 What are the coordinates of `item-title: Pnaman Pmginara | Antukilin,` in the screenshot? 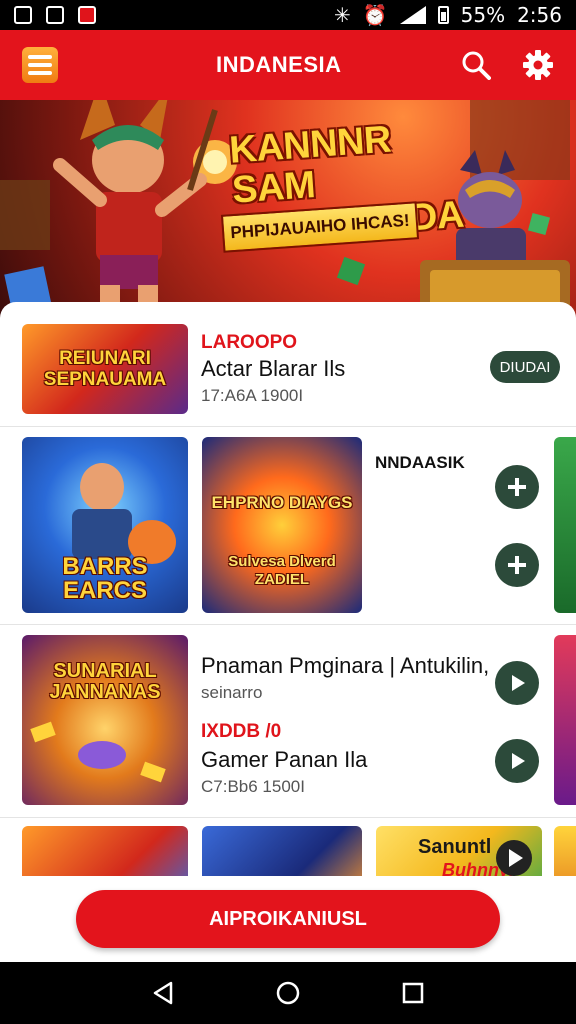 It's located at (345, 665).